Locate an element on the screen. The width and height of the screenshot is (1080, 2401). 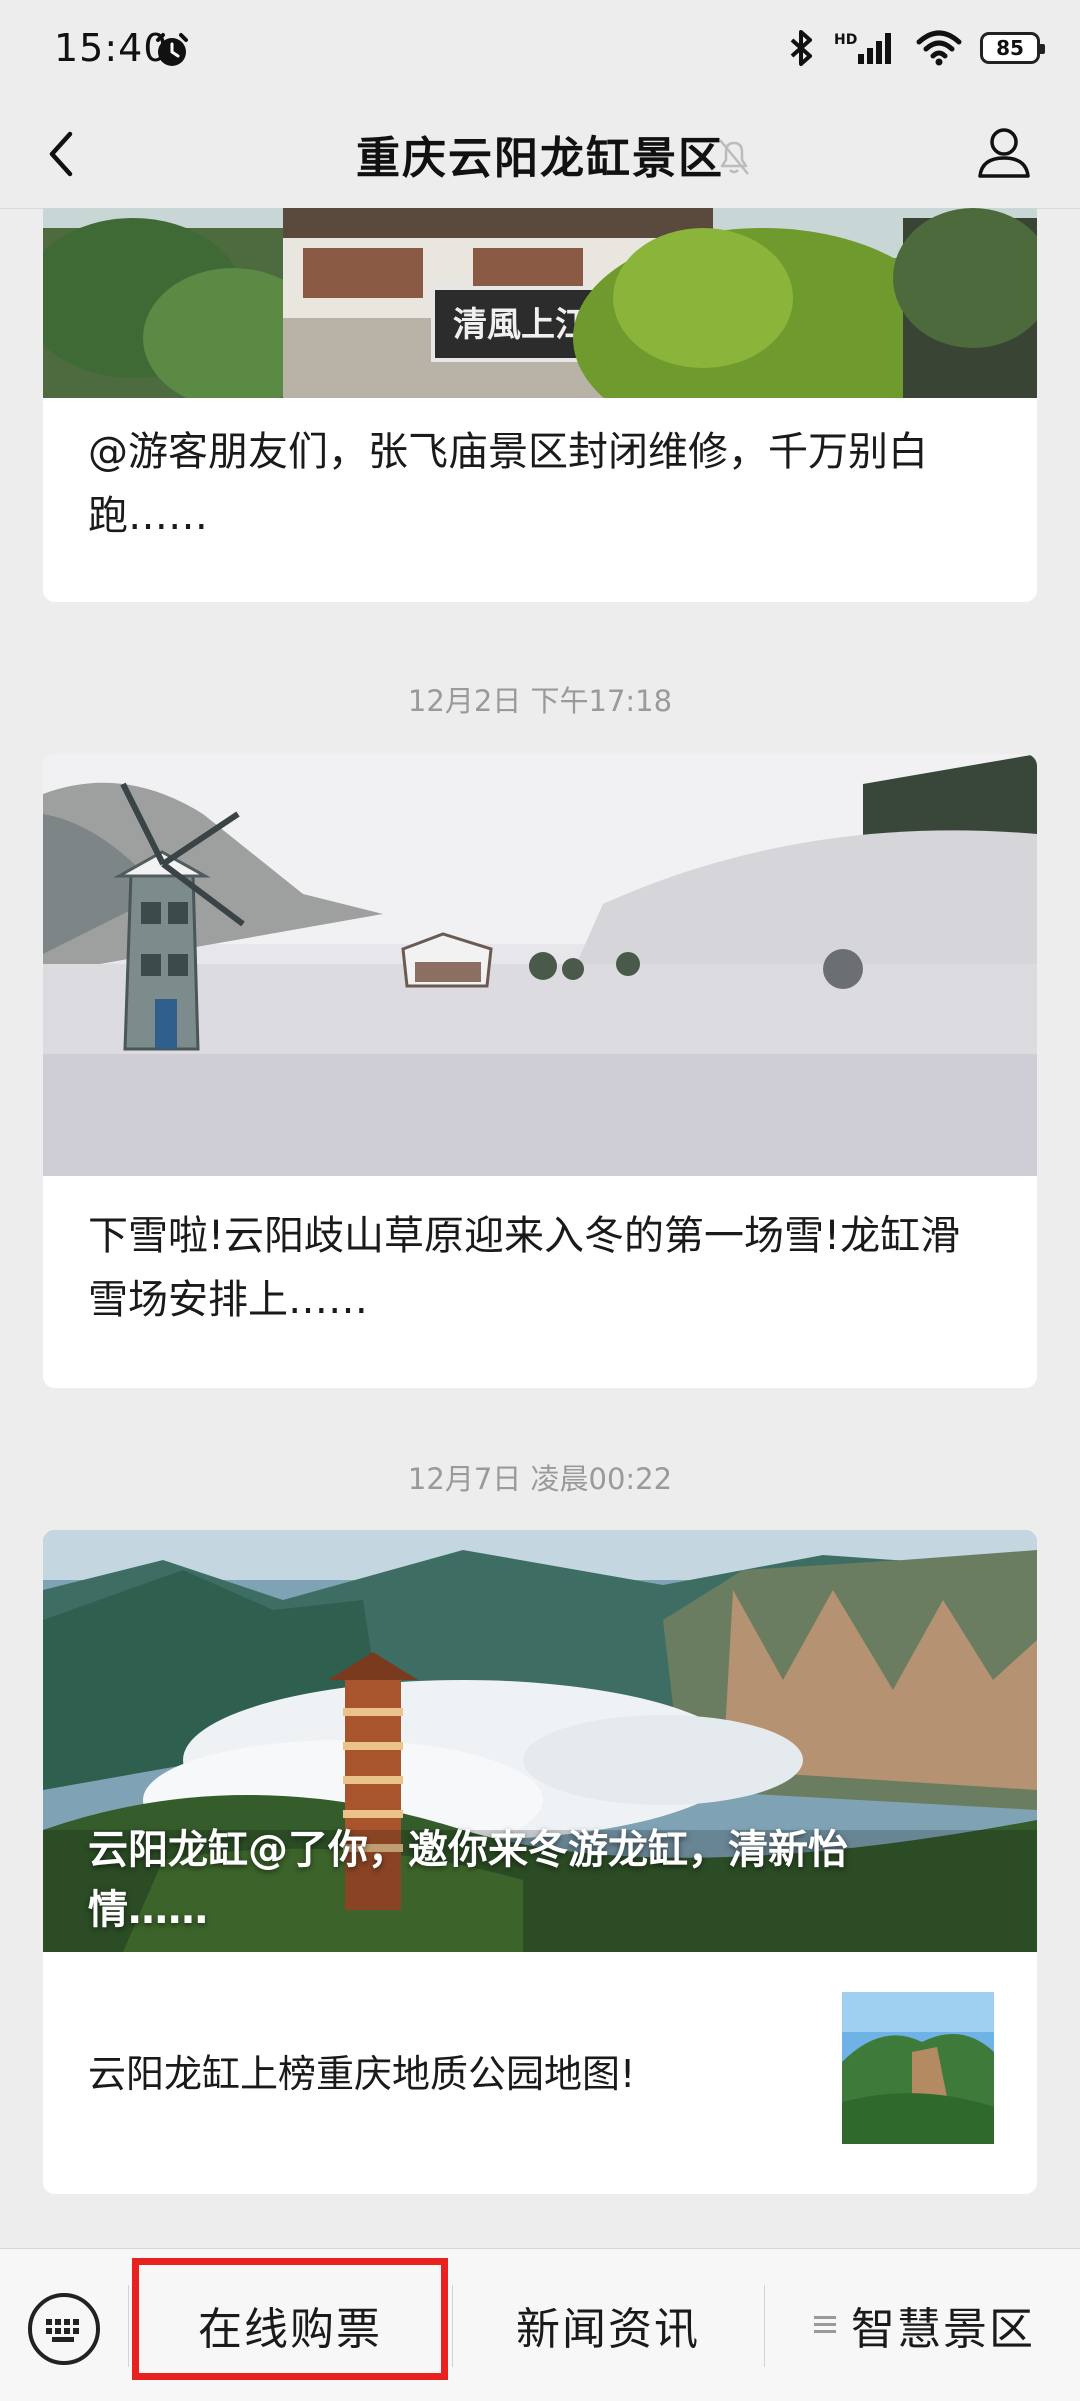
battery-icon: 85 is located at coordinates (1012, 48).